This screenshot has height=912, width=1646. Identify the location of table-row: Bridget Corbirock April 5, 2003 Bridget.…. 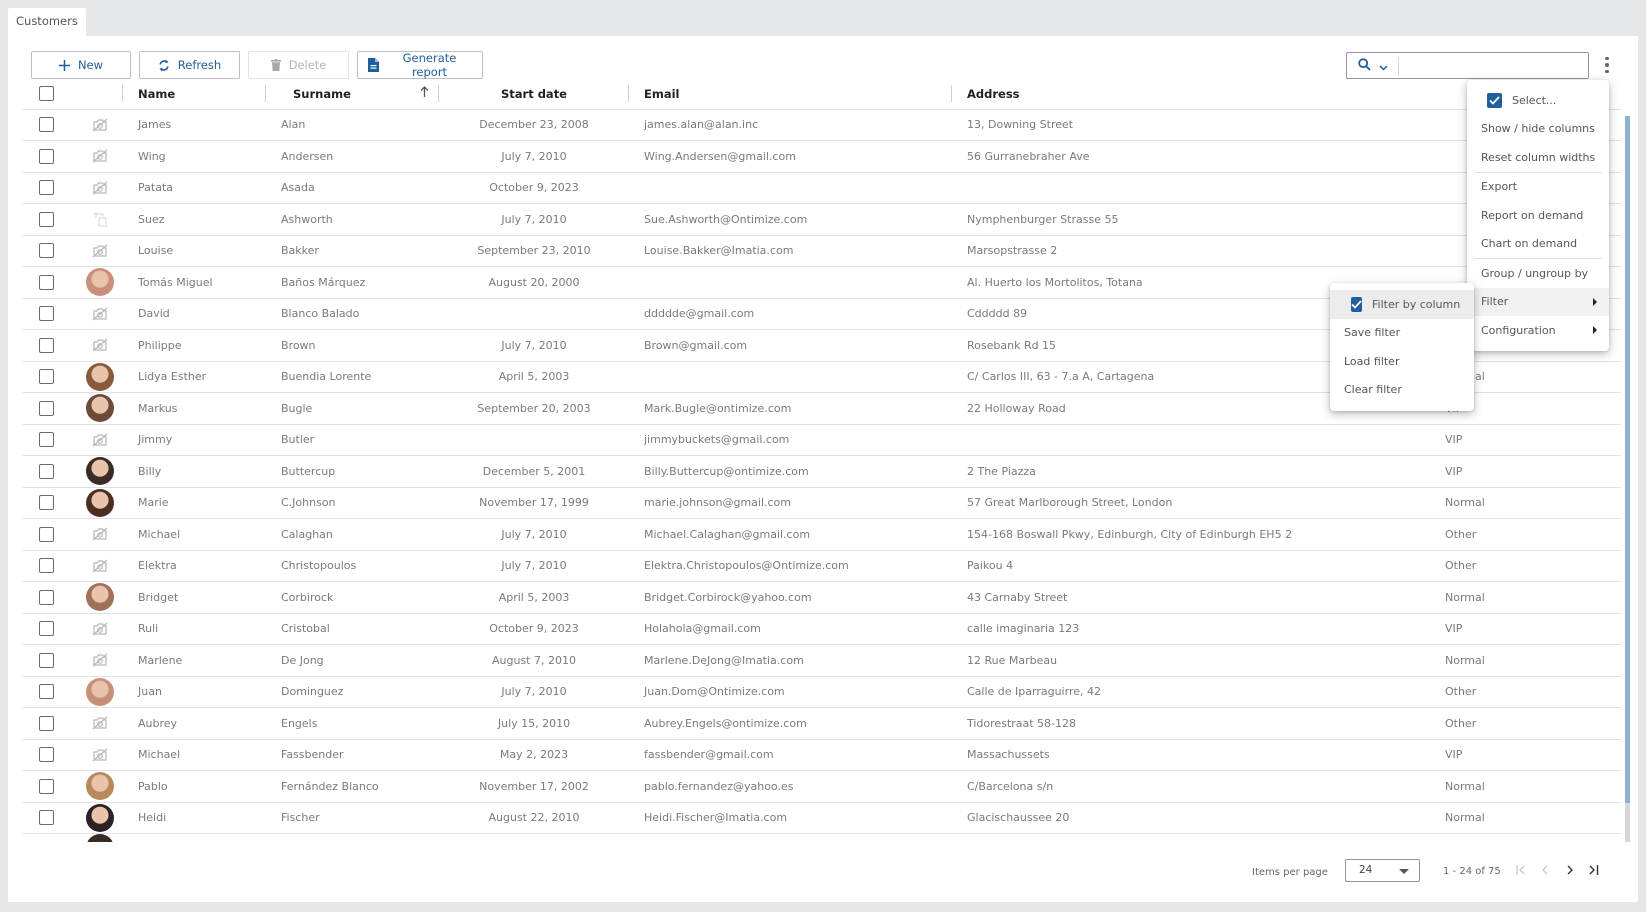
(822, 597).